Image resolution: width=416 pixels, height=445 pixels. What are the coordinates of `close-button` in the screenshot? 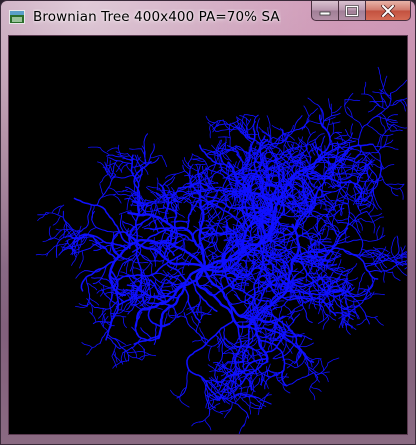 It's located at (388, 11).